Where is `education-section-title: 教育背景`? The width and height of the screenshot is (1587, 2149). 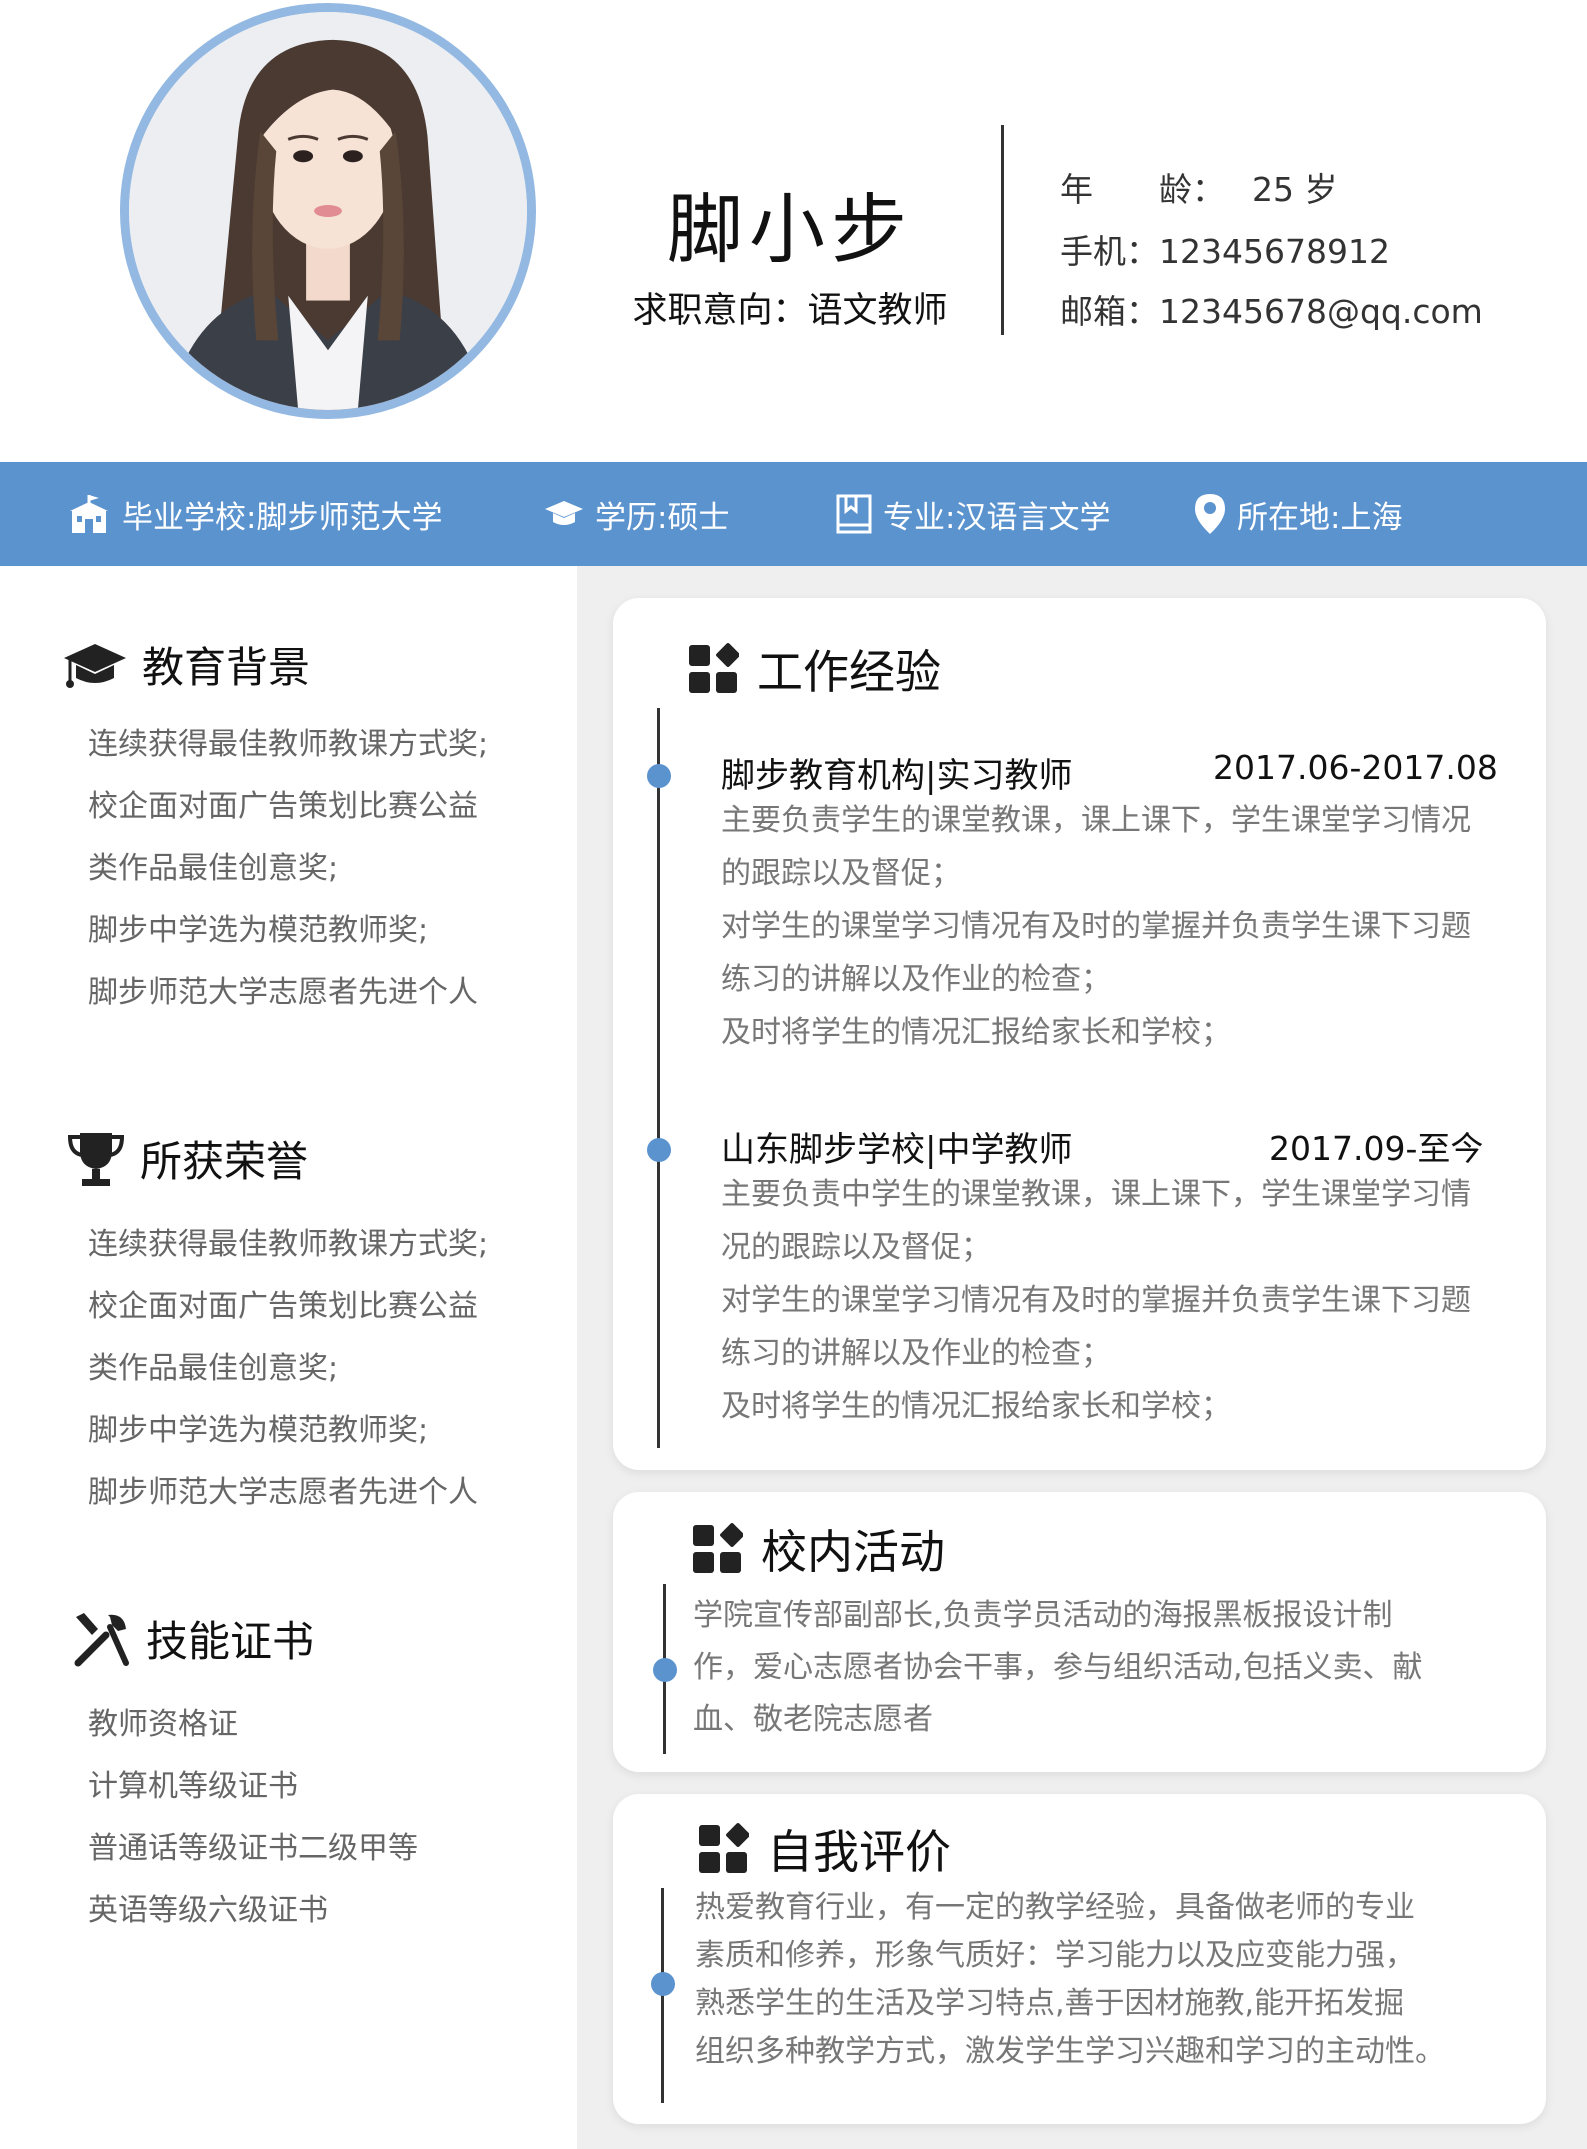 education-section-title: 教育背景 is located at coordinates (186, 664).